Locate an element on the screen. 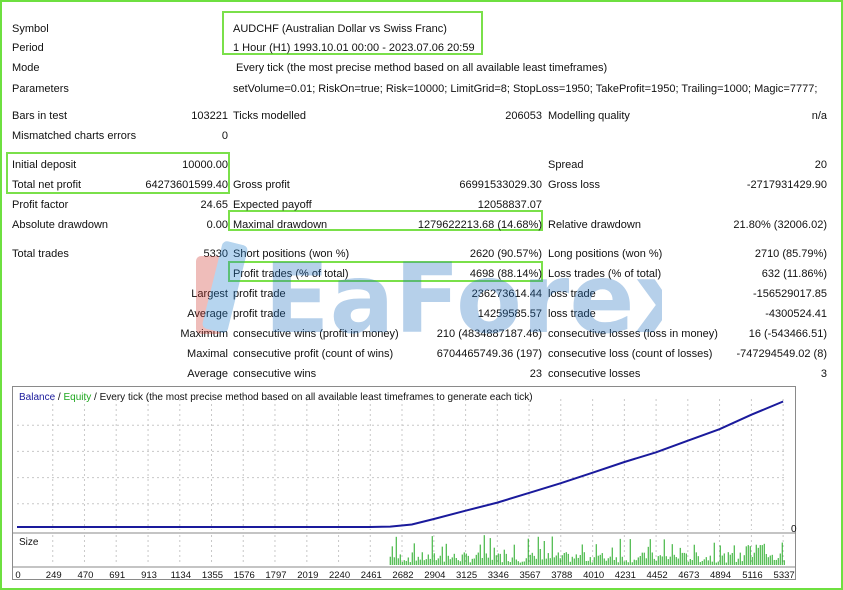 Image resolution: width=843 pixels, height=590 pixels. mismatched-errors-value: 0 is located at coordinates (224, 136).